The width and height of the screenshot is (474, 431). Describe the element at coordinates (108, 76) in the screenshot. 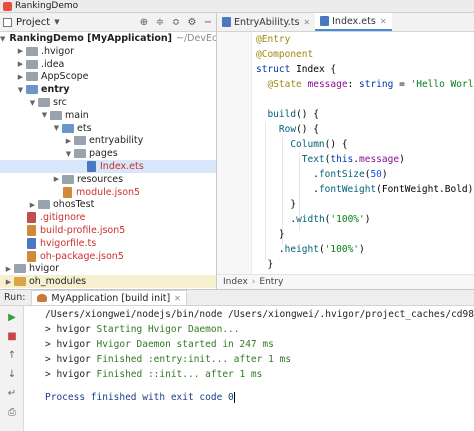

I see `tree-row: ▶ AppScope` at that location.